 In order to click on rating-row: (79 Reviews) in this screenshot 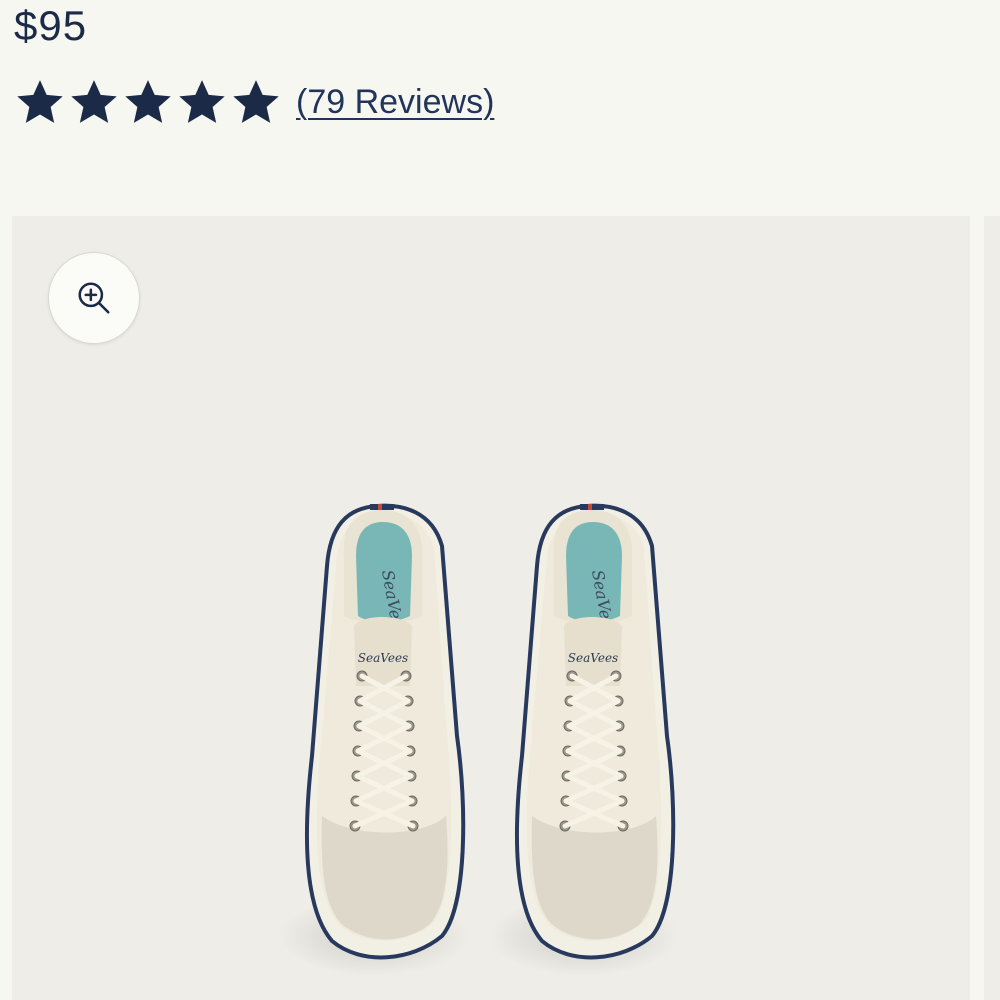, I will do `click(254, 102)`.